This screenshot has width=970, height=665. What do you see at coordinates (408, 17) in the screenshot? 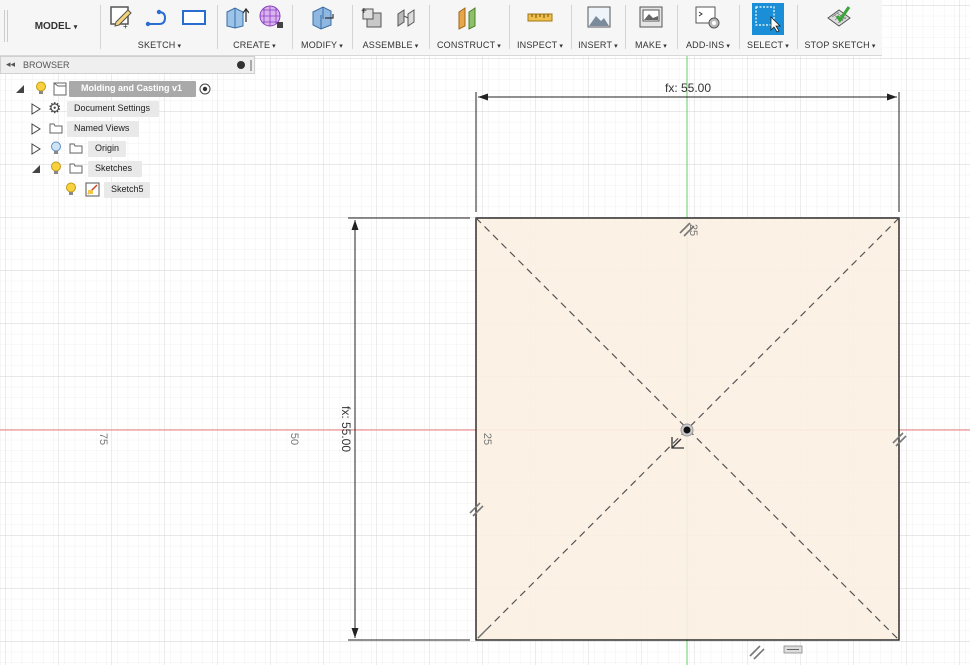
I see `joint-icon` at bounding box center [408, 17].